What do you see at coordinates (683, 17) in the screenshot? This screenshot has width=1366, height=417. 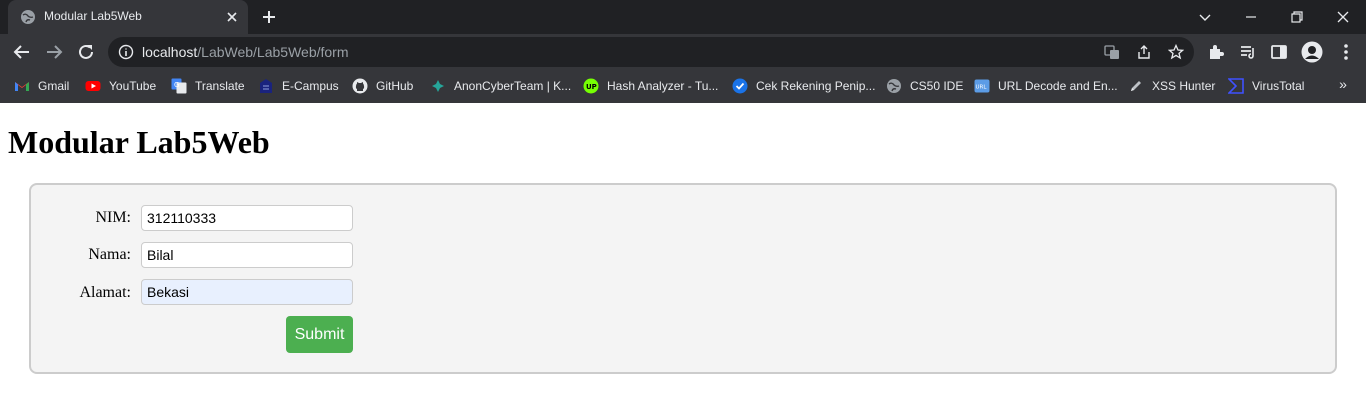 I see `tab-strip: Modular Lab5Web` at bounding box center [683, 17].